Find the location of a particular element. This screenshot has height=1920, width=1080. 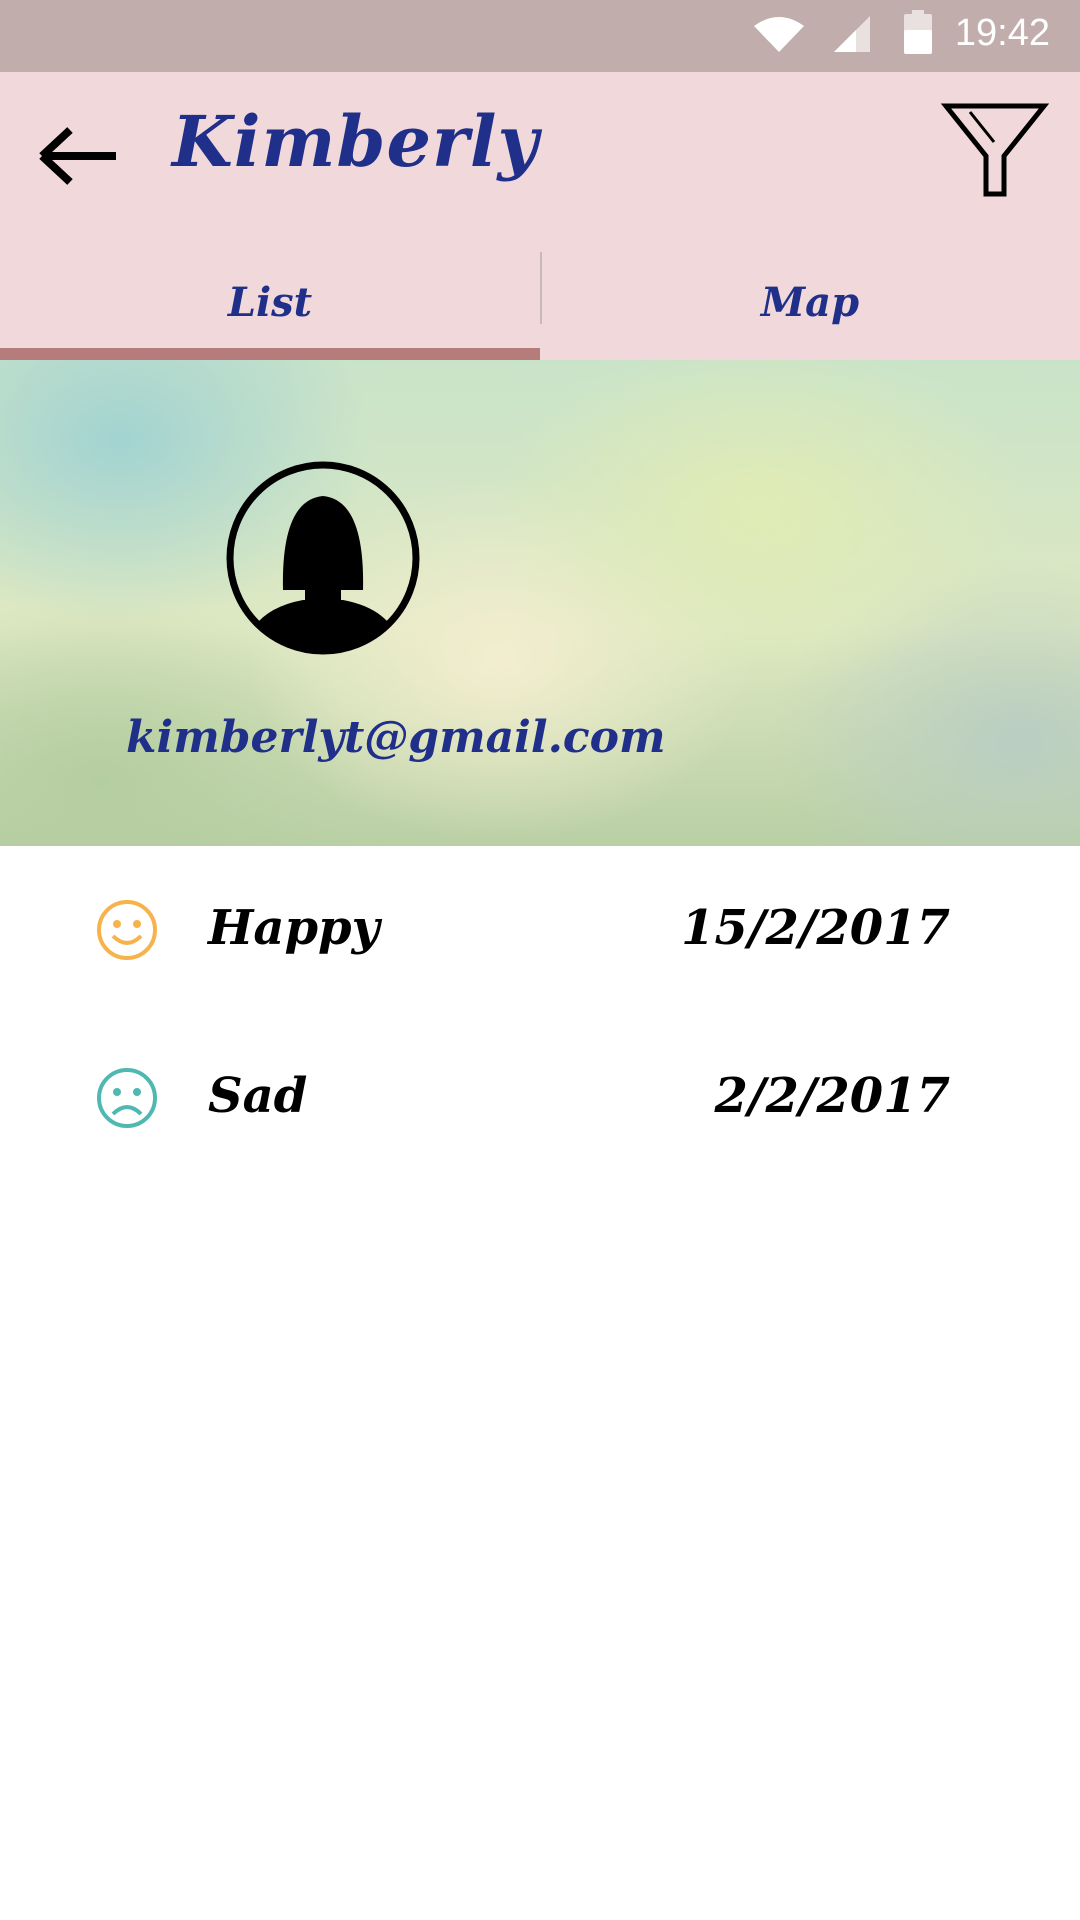

smile-icon is located at coordinates (127, 930).